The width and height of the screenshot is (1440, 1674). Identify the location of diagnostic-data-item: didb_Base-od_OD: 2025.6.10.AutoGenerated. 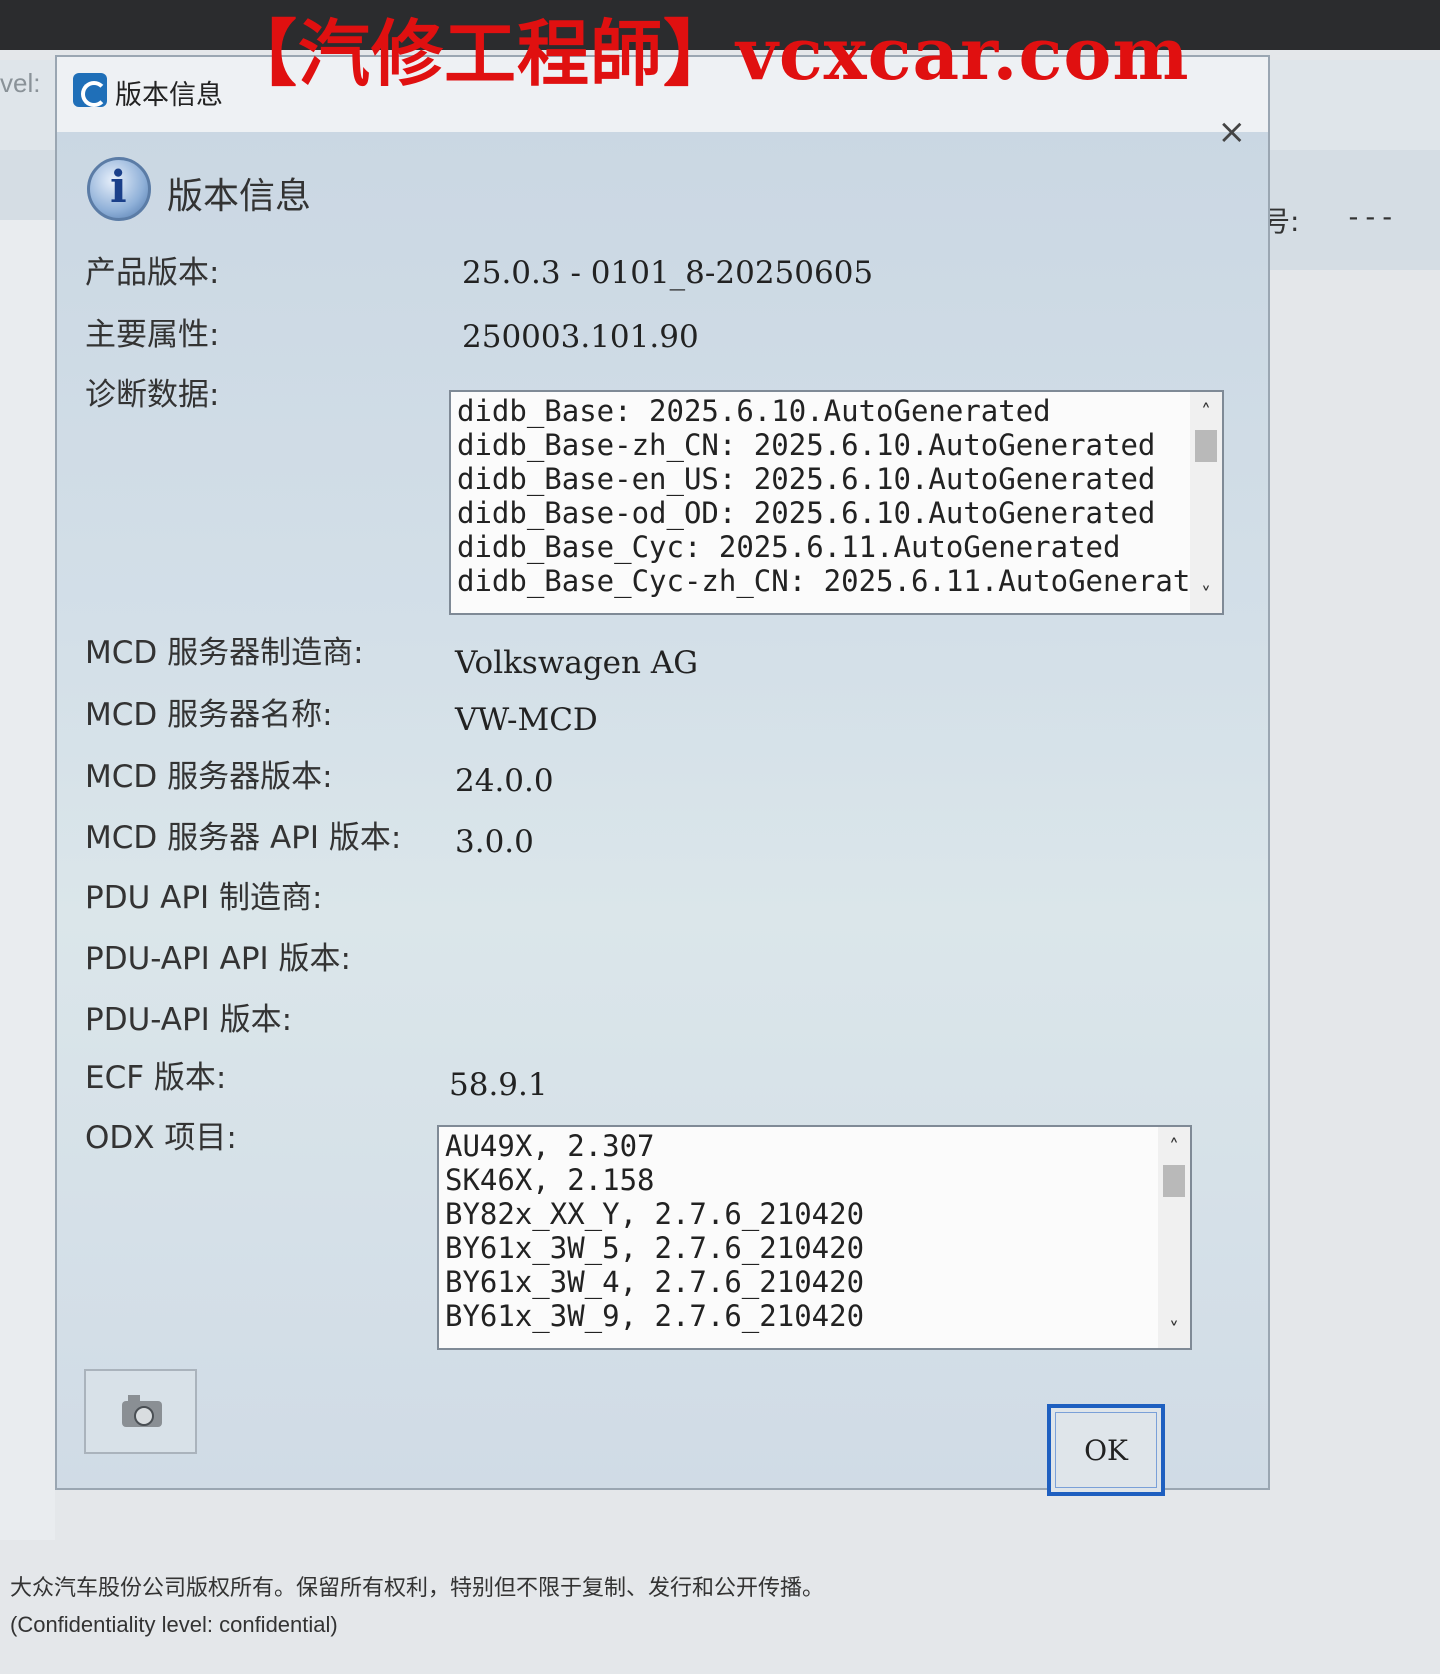
(822, 513).